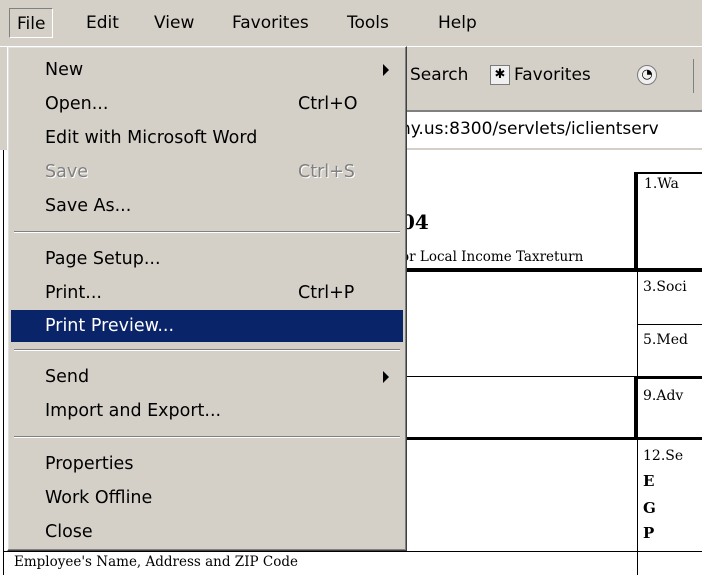  I want to click on box5-label: 5.Med, so click(665, 340).